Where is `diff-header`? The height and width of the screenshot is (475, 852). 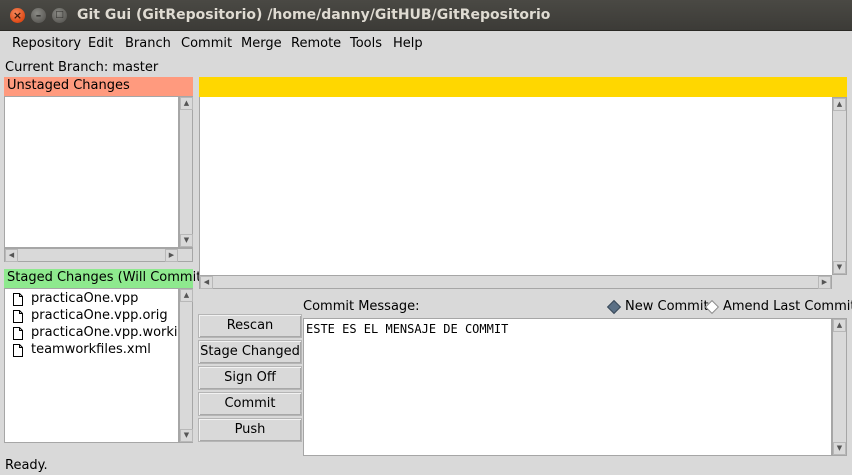 diff-header is located at coordinates (523, 87).